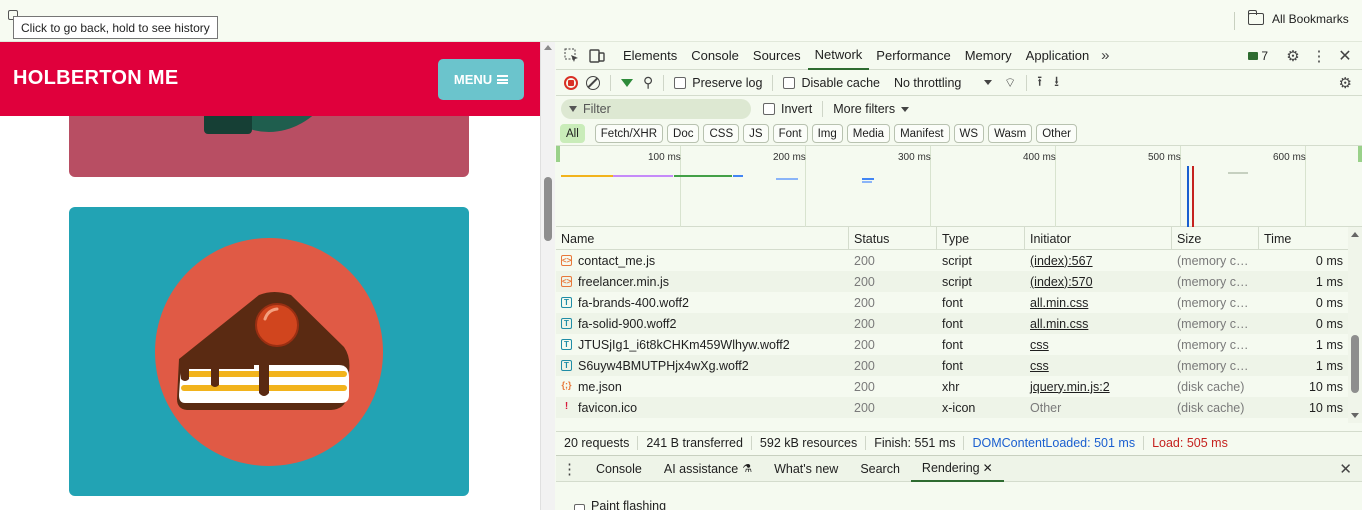 This screenshot has width=1362, height=510. I want to click on request-initiator: (index):570, so click(1098, 282).